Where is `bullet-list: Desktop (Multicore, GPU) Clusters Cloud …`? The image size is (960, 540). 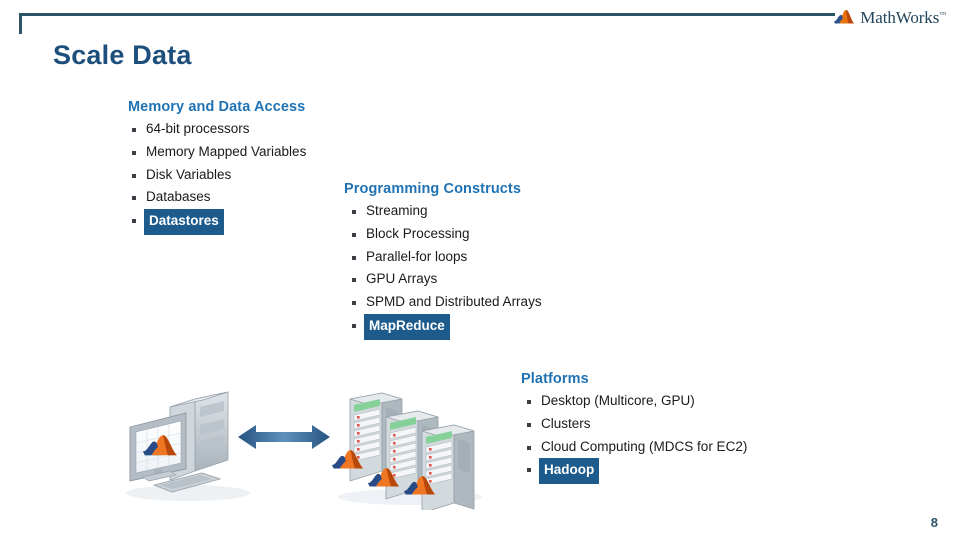
bullet-list: Desktop (Multicore, GPU) Clusters Cloud … is located at coordinates (633, 437).